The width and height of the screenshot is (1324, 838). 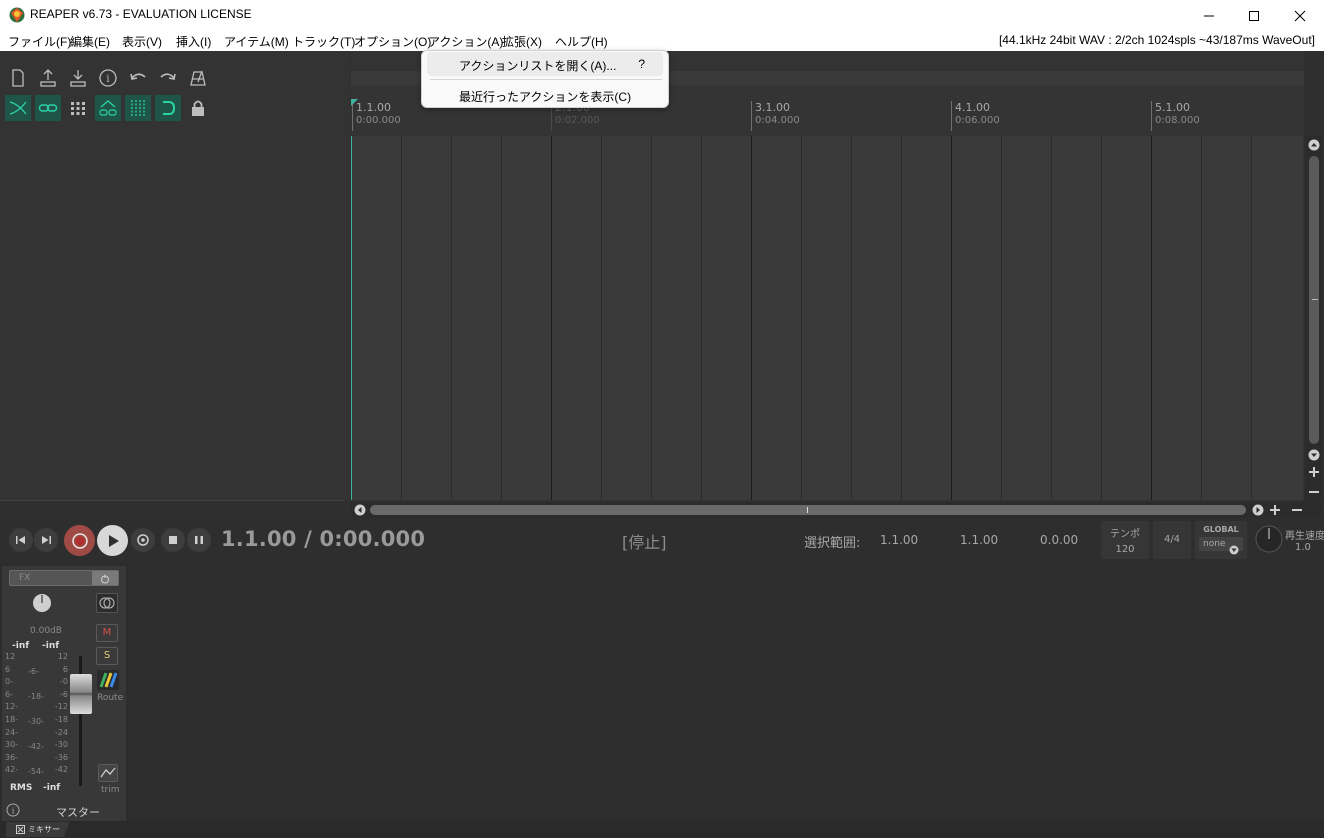 I want to click on maximize-button, so click(x=1254, y=15).